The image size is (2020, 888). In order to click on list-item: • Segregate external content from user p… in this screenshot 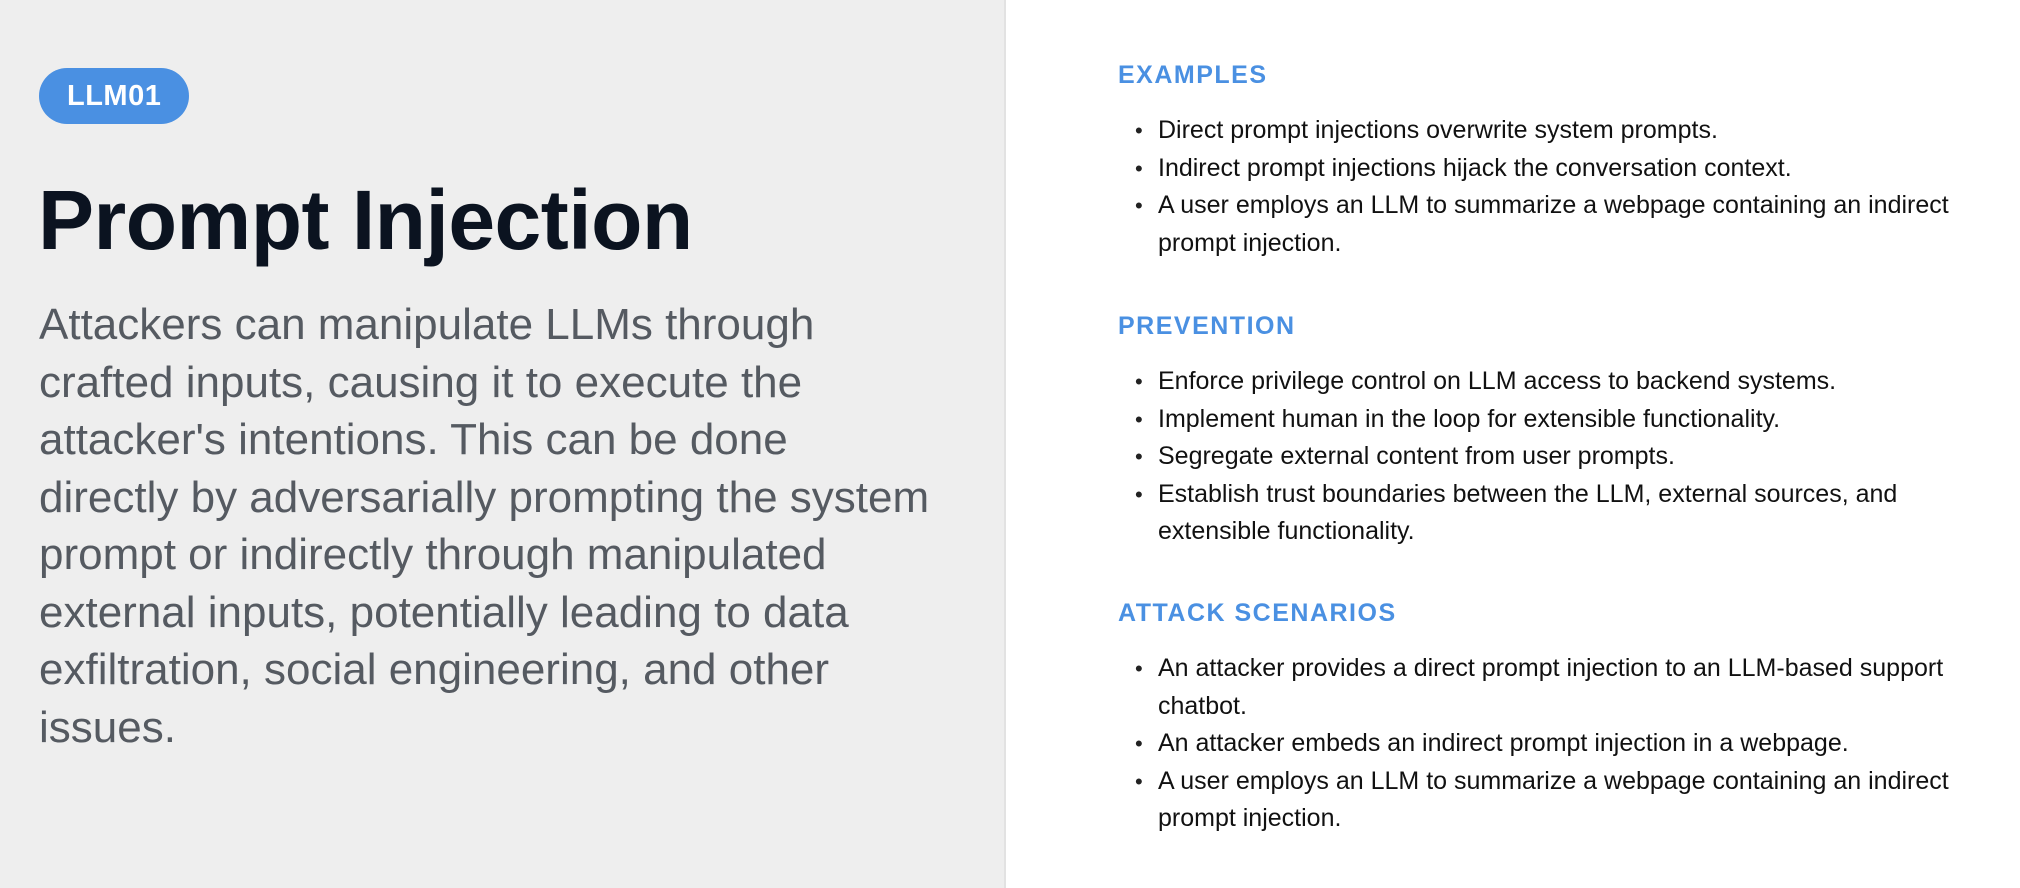, I will do `click(1566, 457)`.